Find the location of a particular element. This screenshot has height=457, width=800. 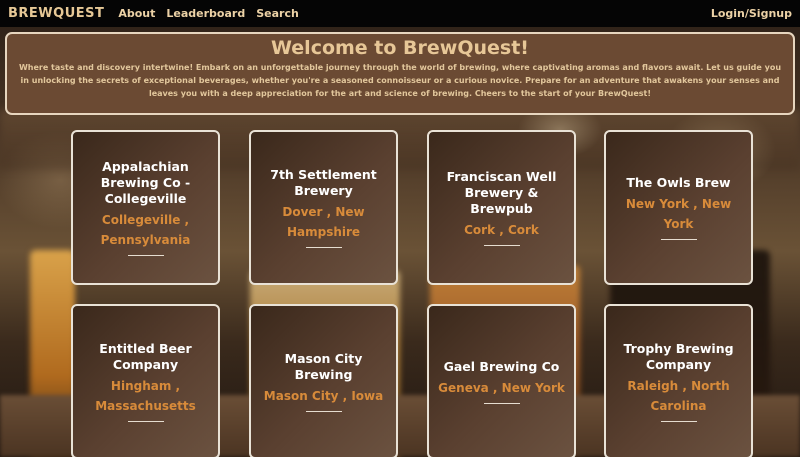

nav-link-about: About is located at coordinates (136, 13).